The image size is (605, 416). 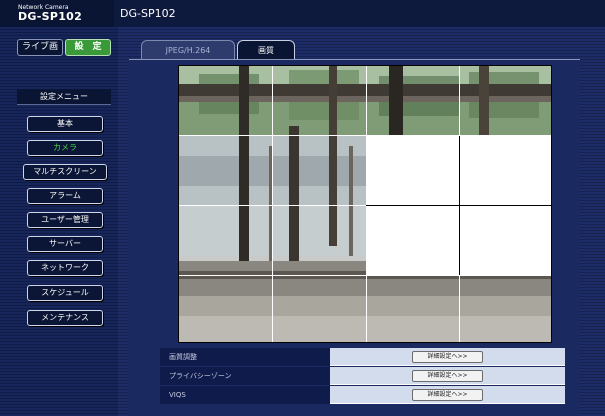 I want to click on row-label: VIQS, so click(x=245, y=395).